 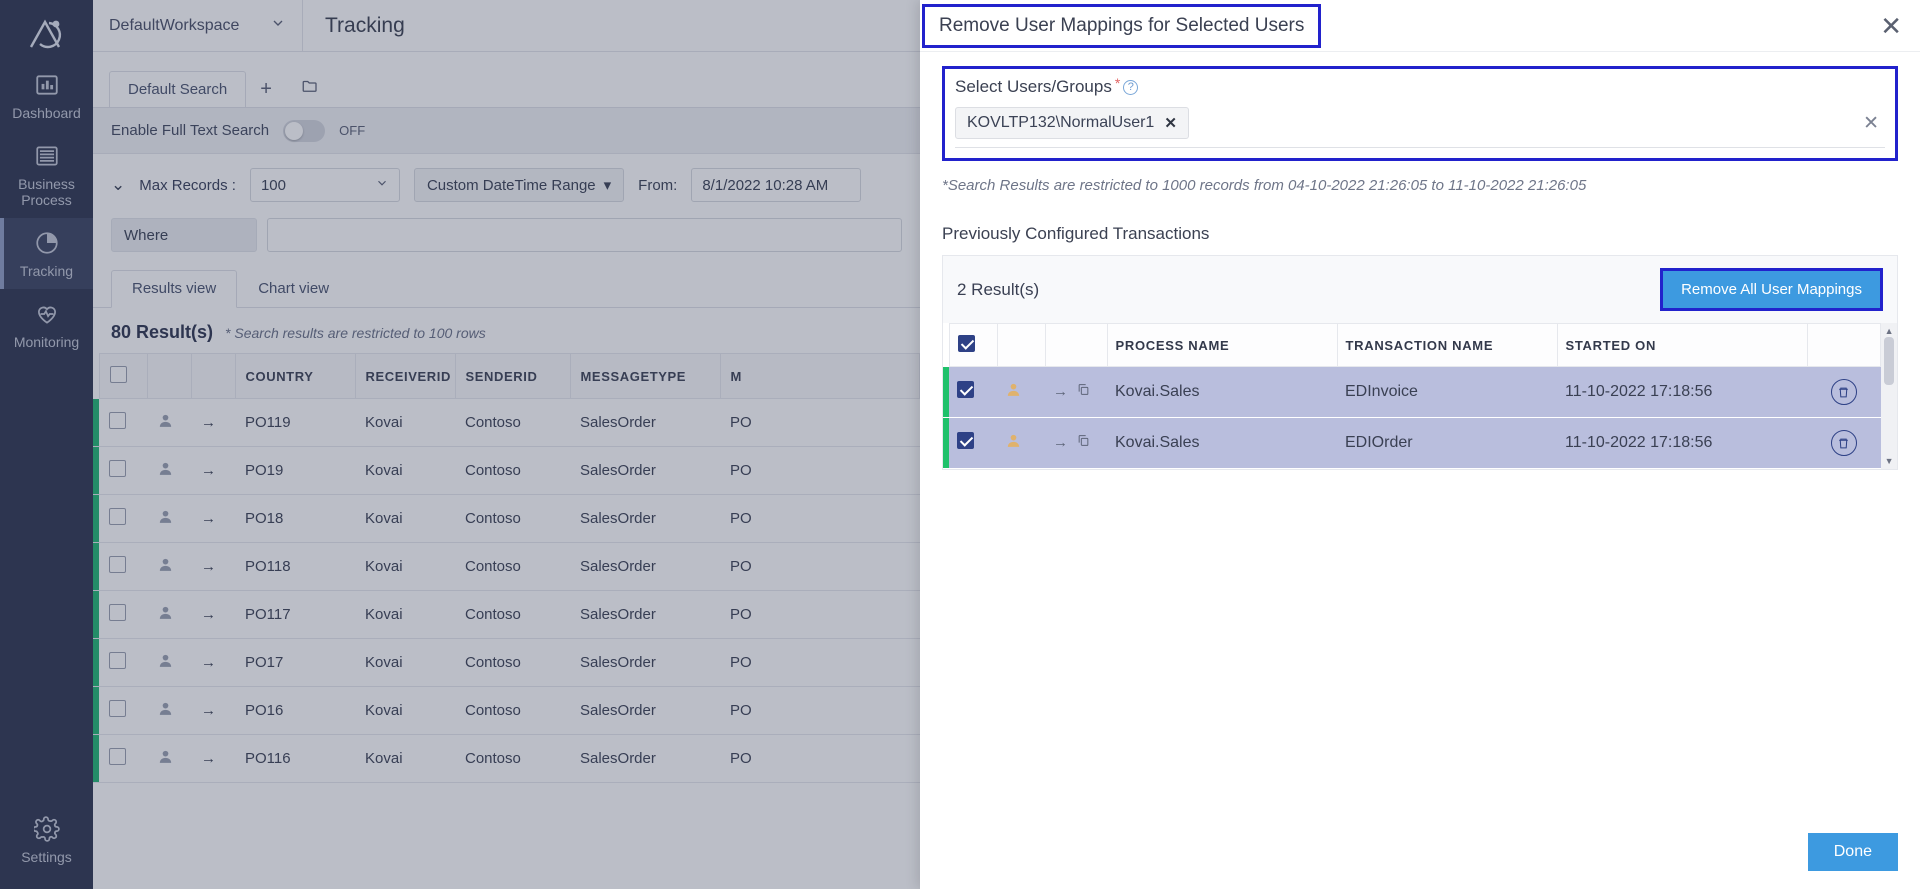 I want to click on sidebar-item-dashboard: Dashboard, so click(x=46, y=95).